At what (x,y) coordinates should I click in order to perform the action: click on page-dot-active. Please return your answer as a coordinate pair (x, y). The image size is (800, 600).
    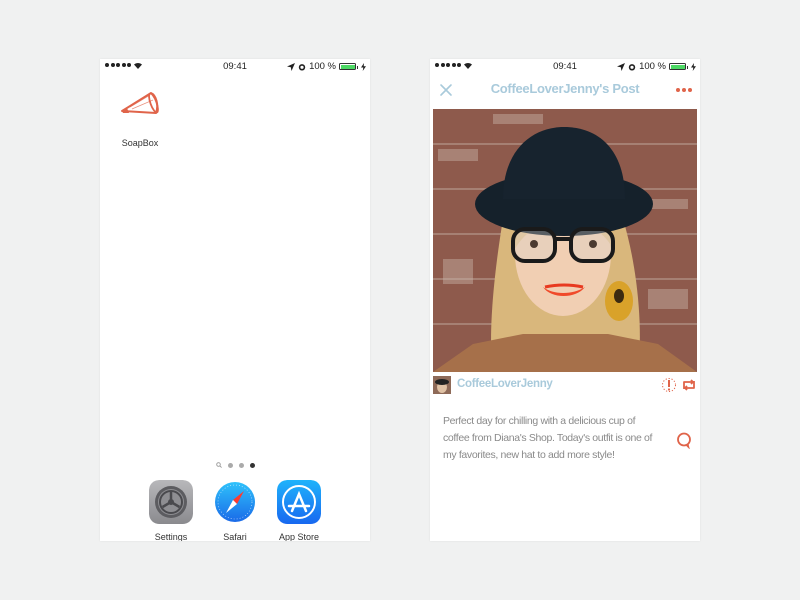
    Looking at the image, I should click on (252, 465).